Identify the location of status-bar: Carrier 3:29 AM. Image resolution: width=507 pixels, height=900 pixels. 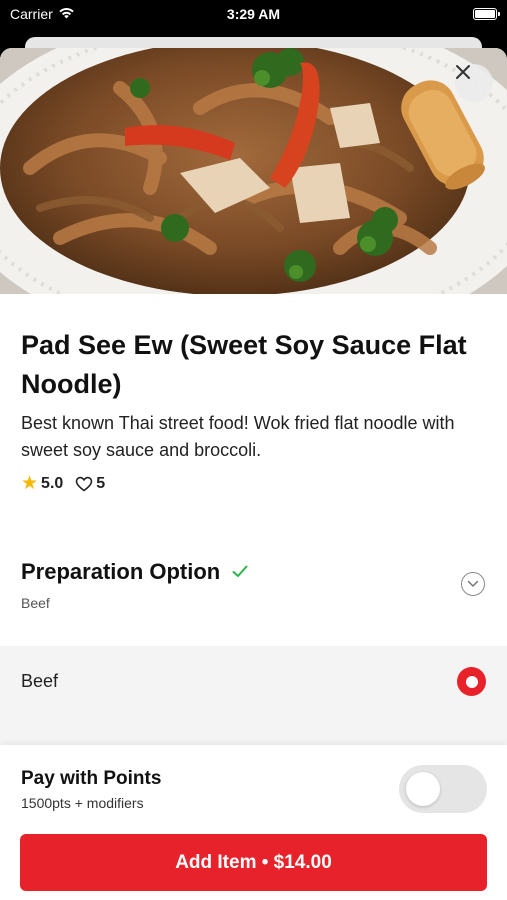
(253, 15).